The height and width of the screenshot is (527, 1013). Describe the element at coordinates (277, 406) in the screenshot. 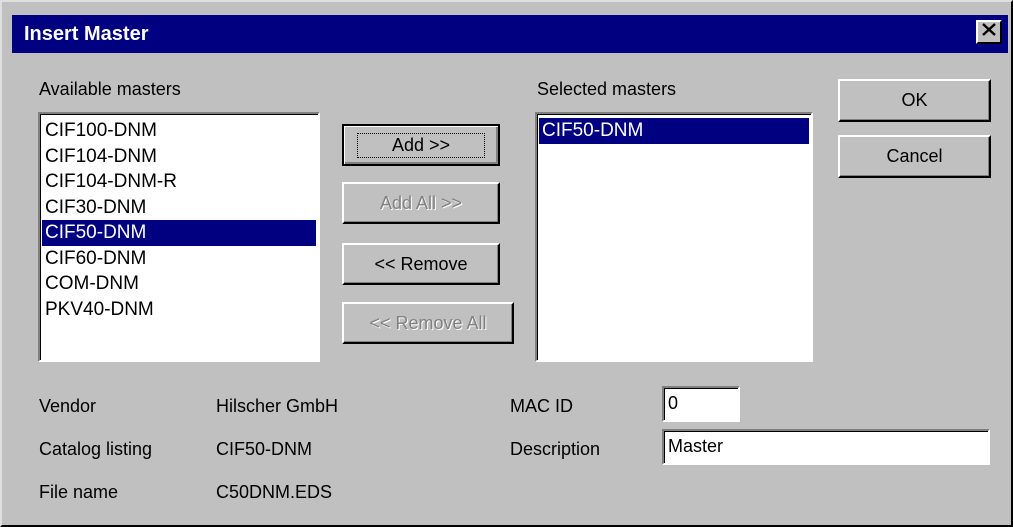

I see `vendor-value: Hilscher GmbH` at that location.